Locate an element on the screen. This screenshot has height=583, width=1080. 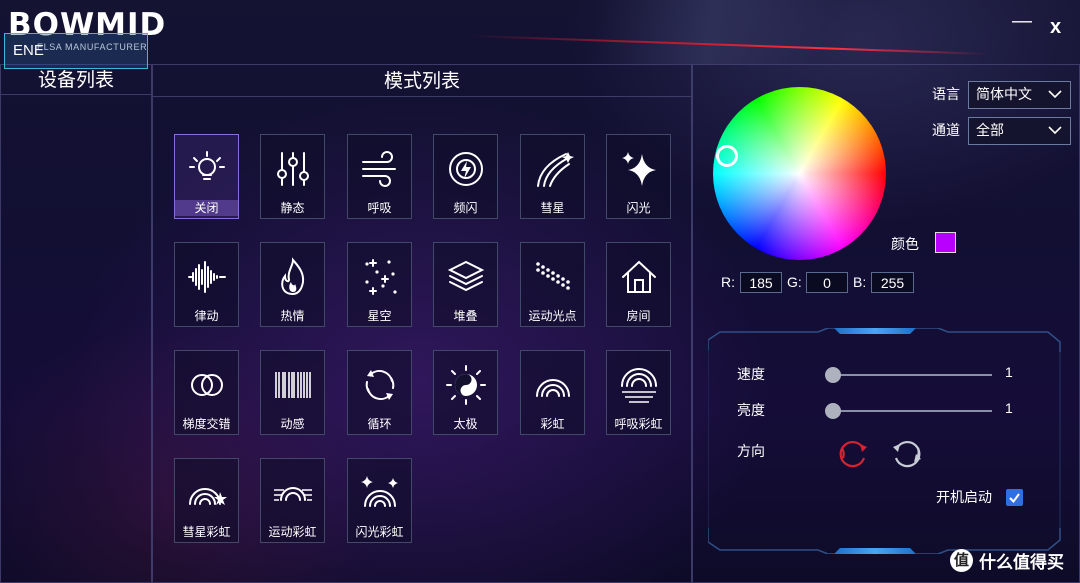
comet-icon is located at coordinates (552, 169).